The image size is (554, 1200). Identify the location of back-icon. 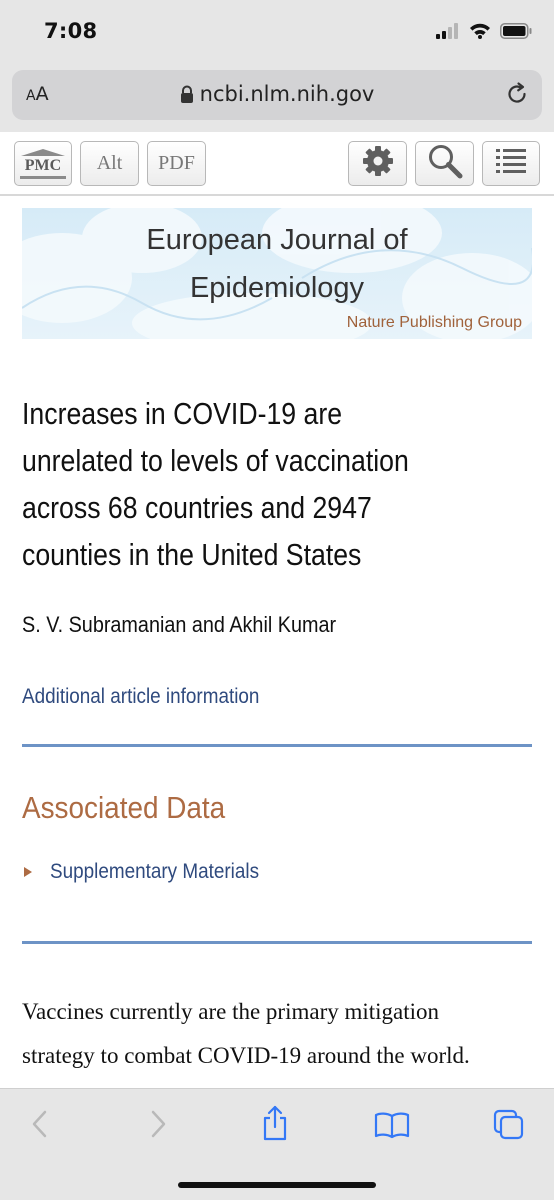
(40, 1126).